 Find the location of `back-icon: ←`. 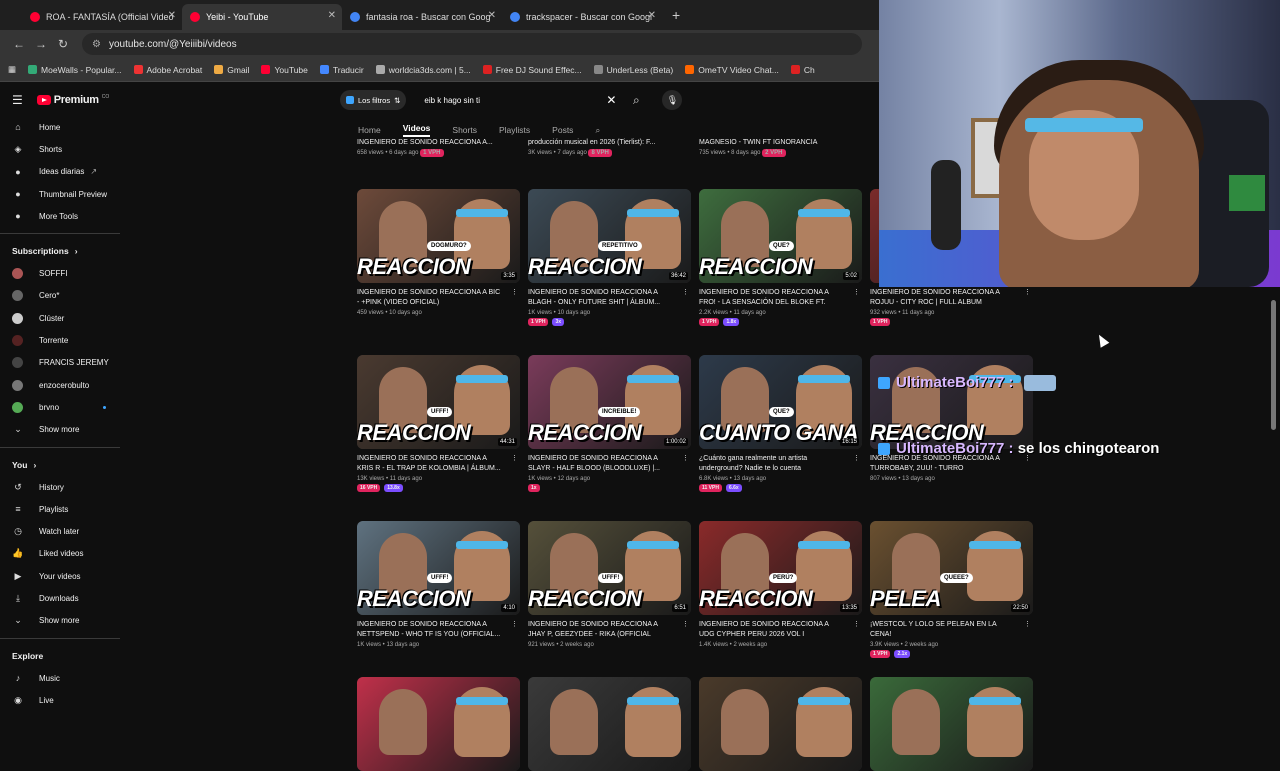

back-icon: ← is located at coordinates (19, 44).